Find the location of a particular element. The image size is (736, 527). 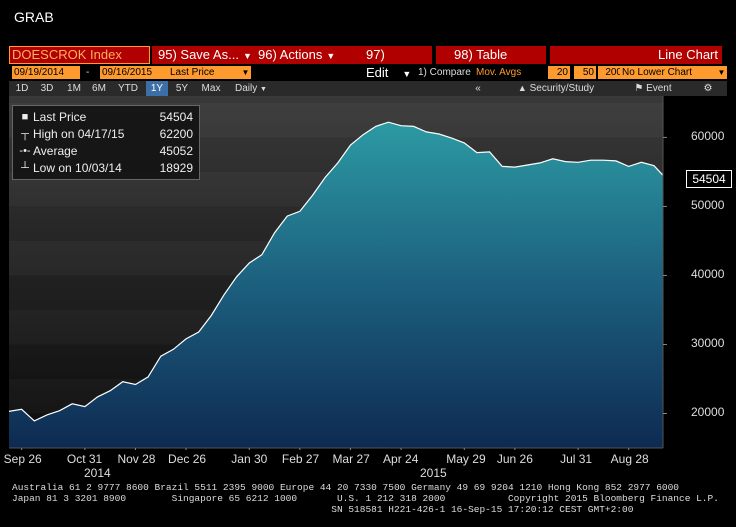

end-date-field: 09/16/2015 is located at coordinates (134, 72).